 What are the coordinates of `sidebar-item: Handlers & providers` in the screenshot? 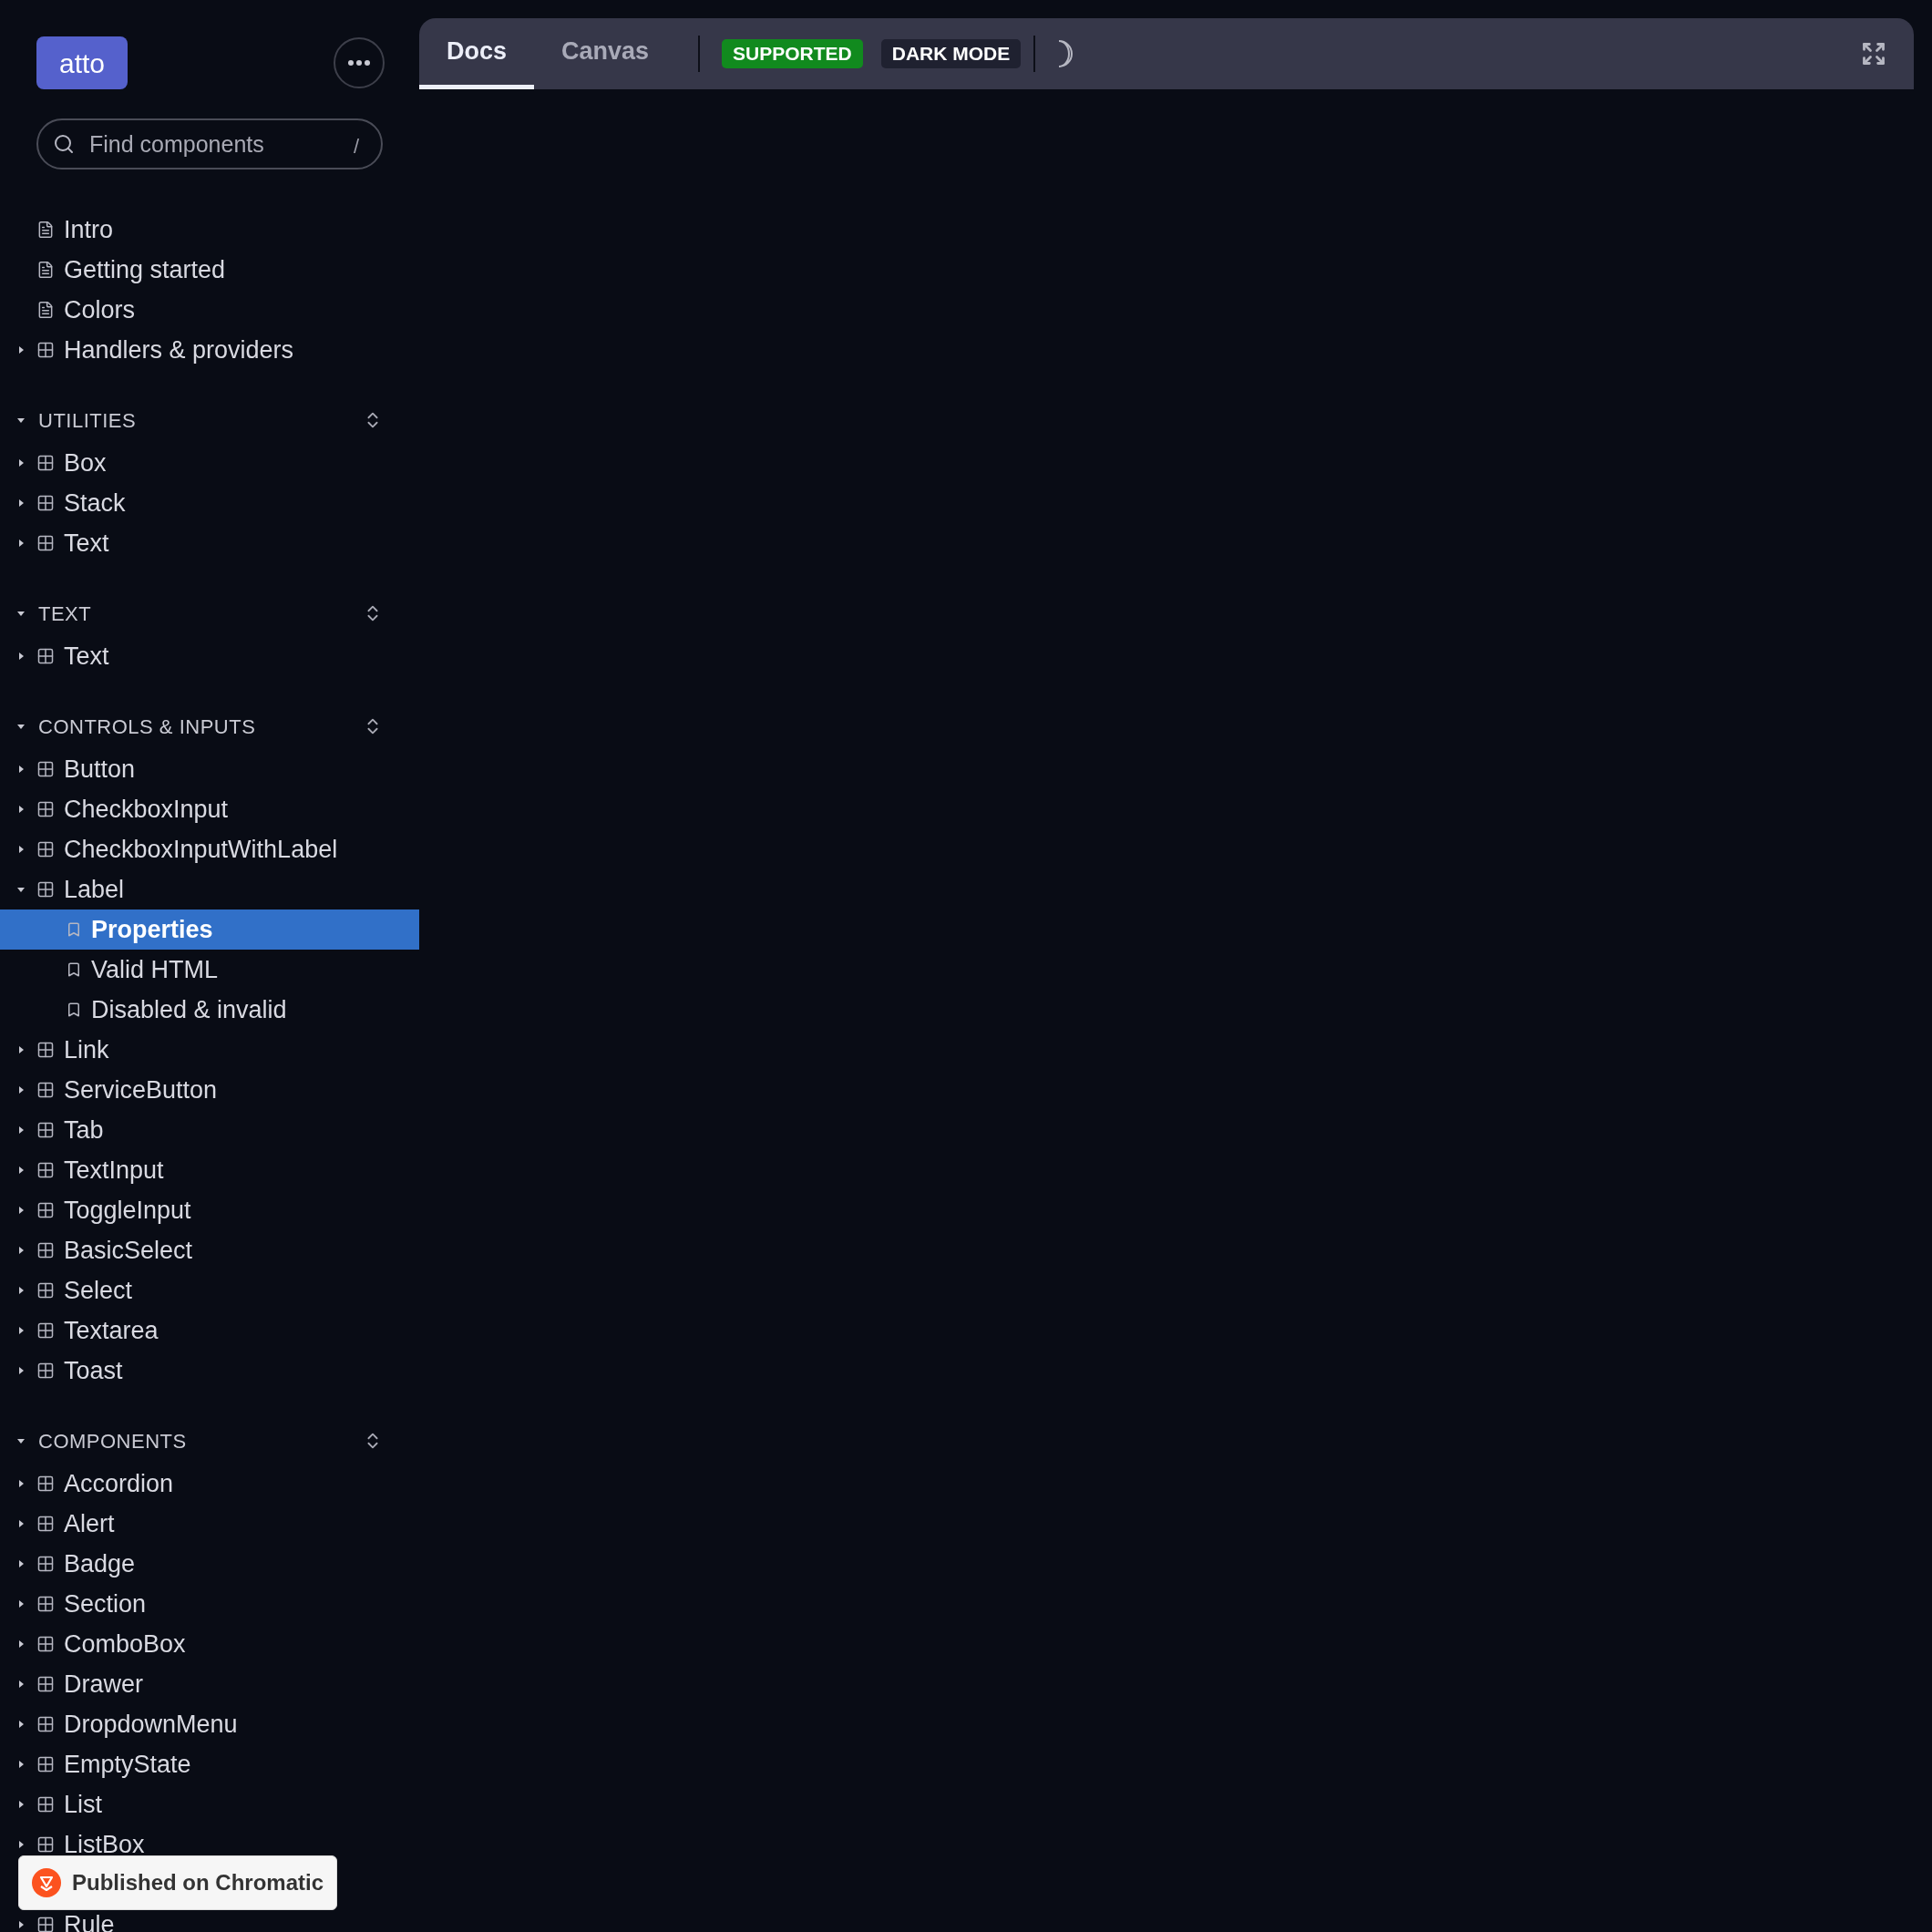 It's located at (179, 350).